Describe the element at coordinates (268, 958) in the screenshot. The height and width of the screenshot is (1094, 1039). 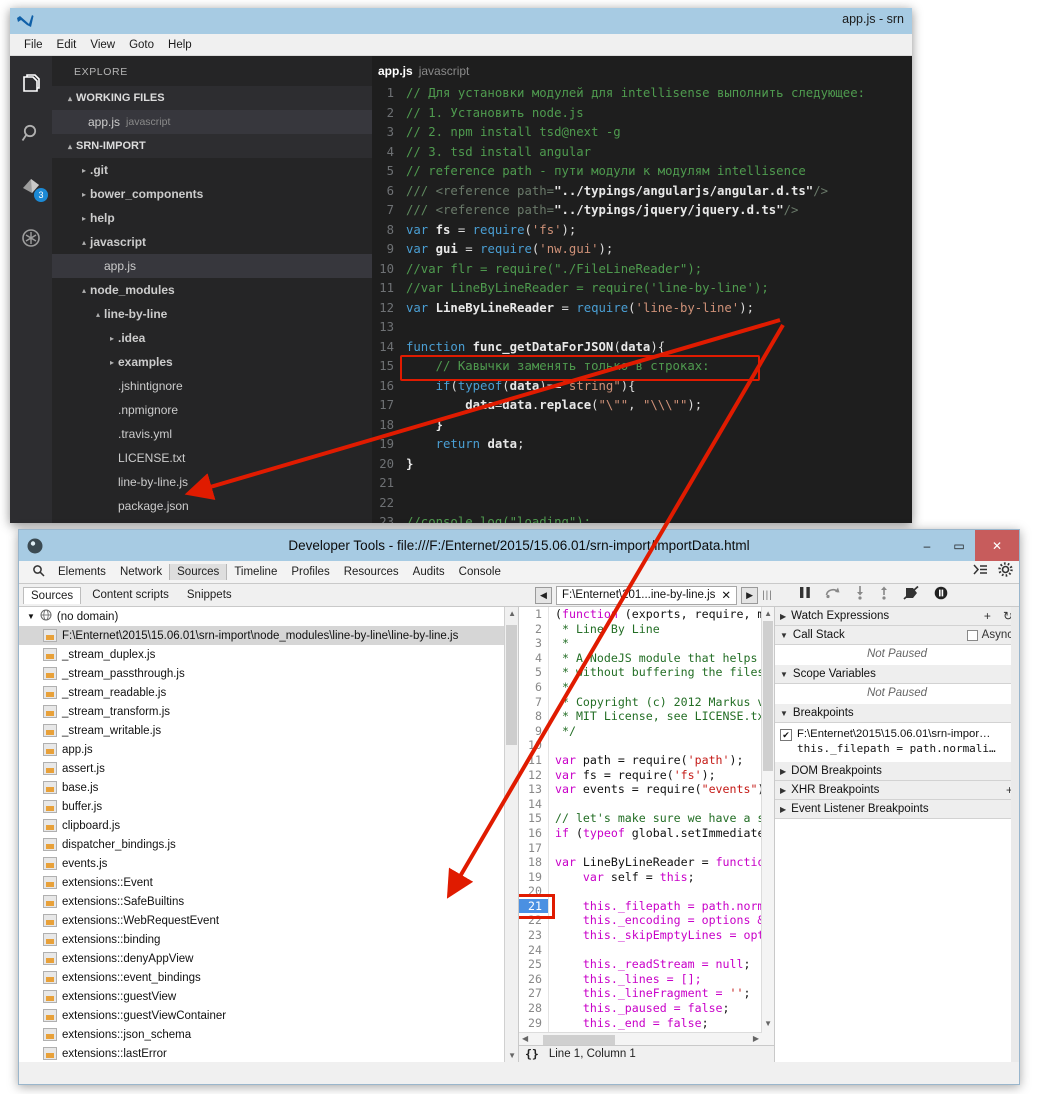
I see `file-list-item: extensions::denyAppView` at that location.